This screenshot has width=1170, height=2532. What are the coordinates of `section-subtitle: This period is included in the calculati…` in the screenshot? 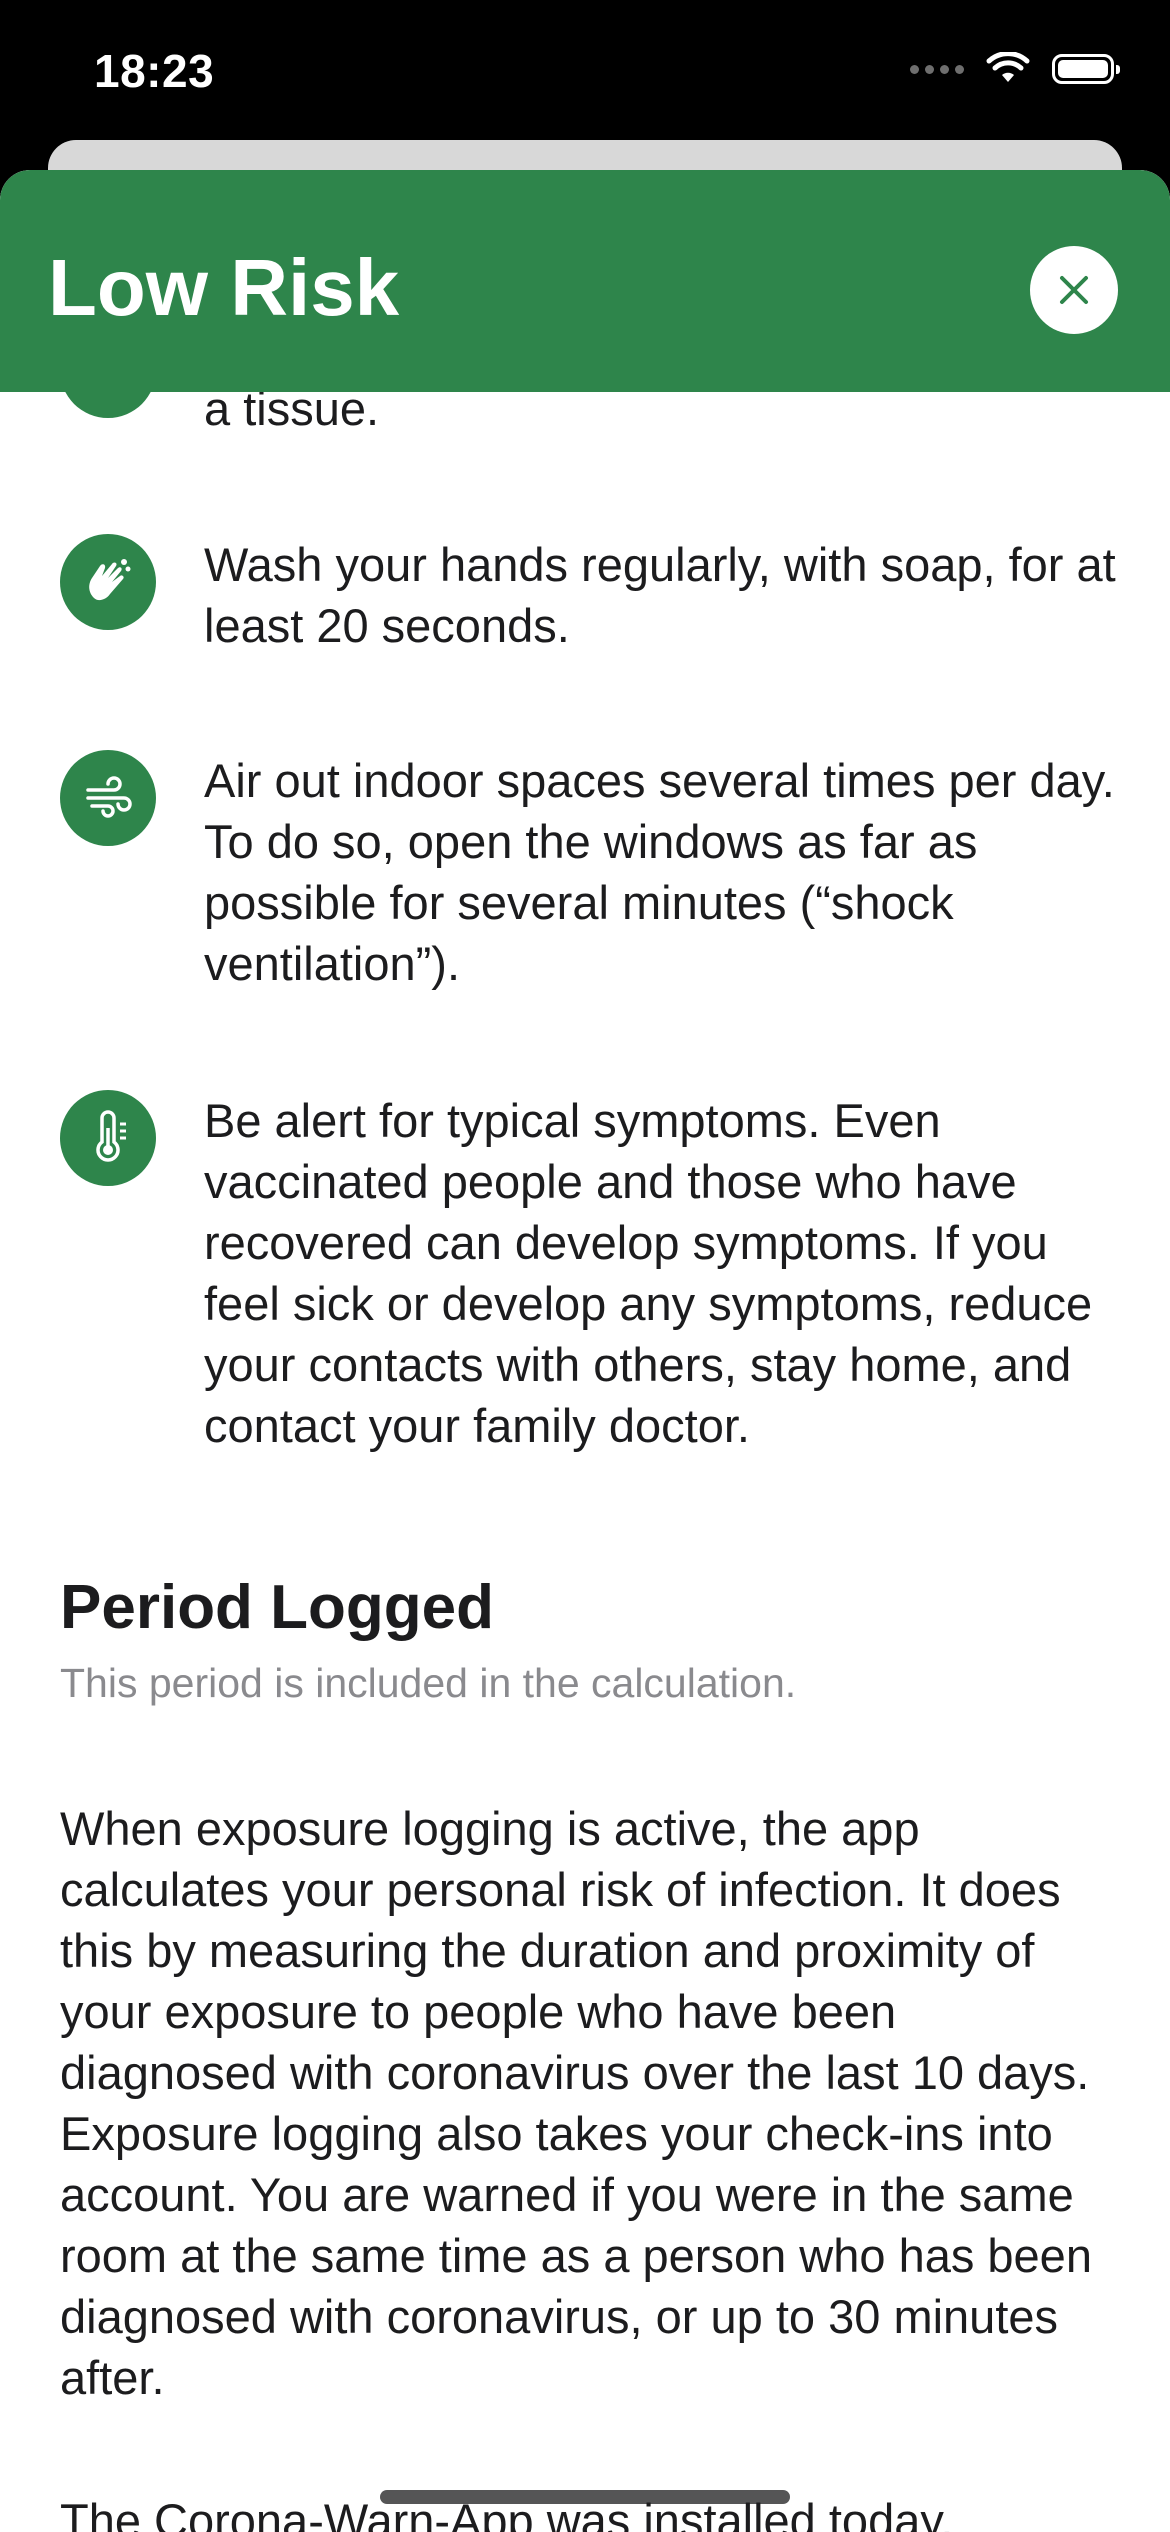 It's located at (428, 1683).